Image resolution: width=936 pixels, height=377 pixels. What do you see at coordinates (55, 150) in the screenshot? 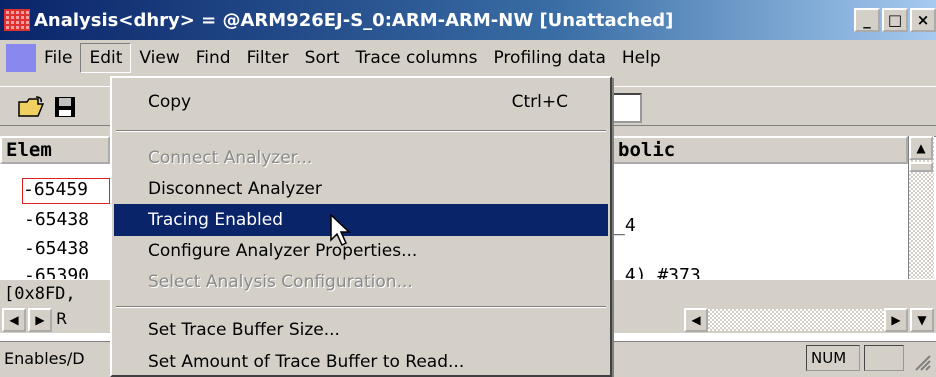
I see `column-header-elem: Elem` at bounding box center [55, 150].